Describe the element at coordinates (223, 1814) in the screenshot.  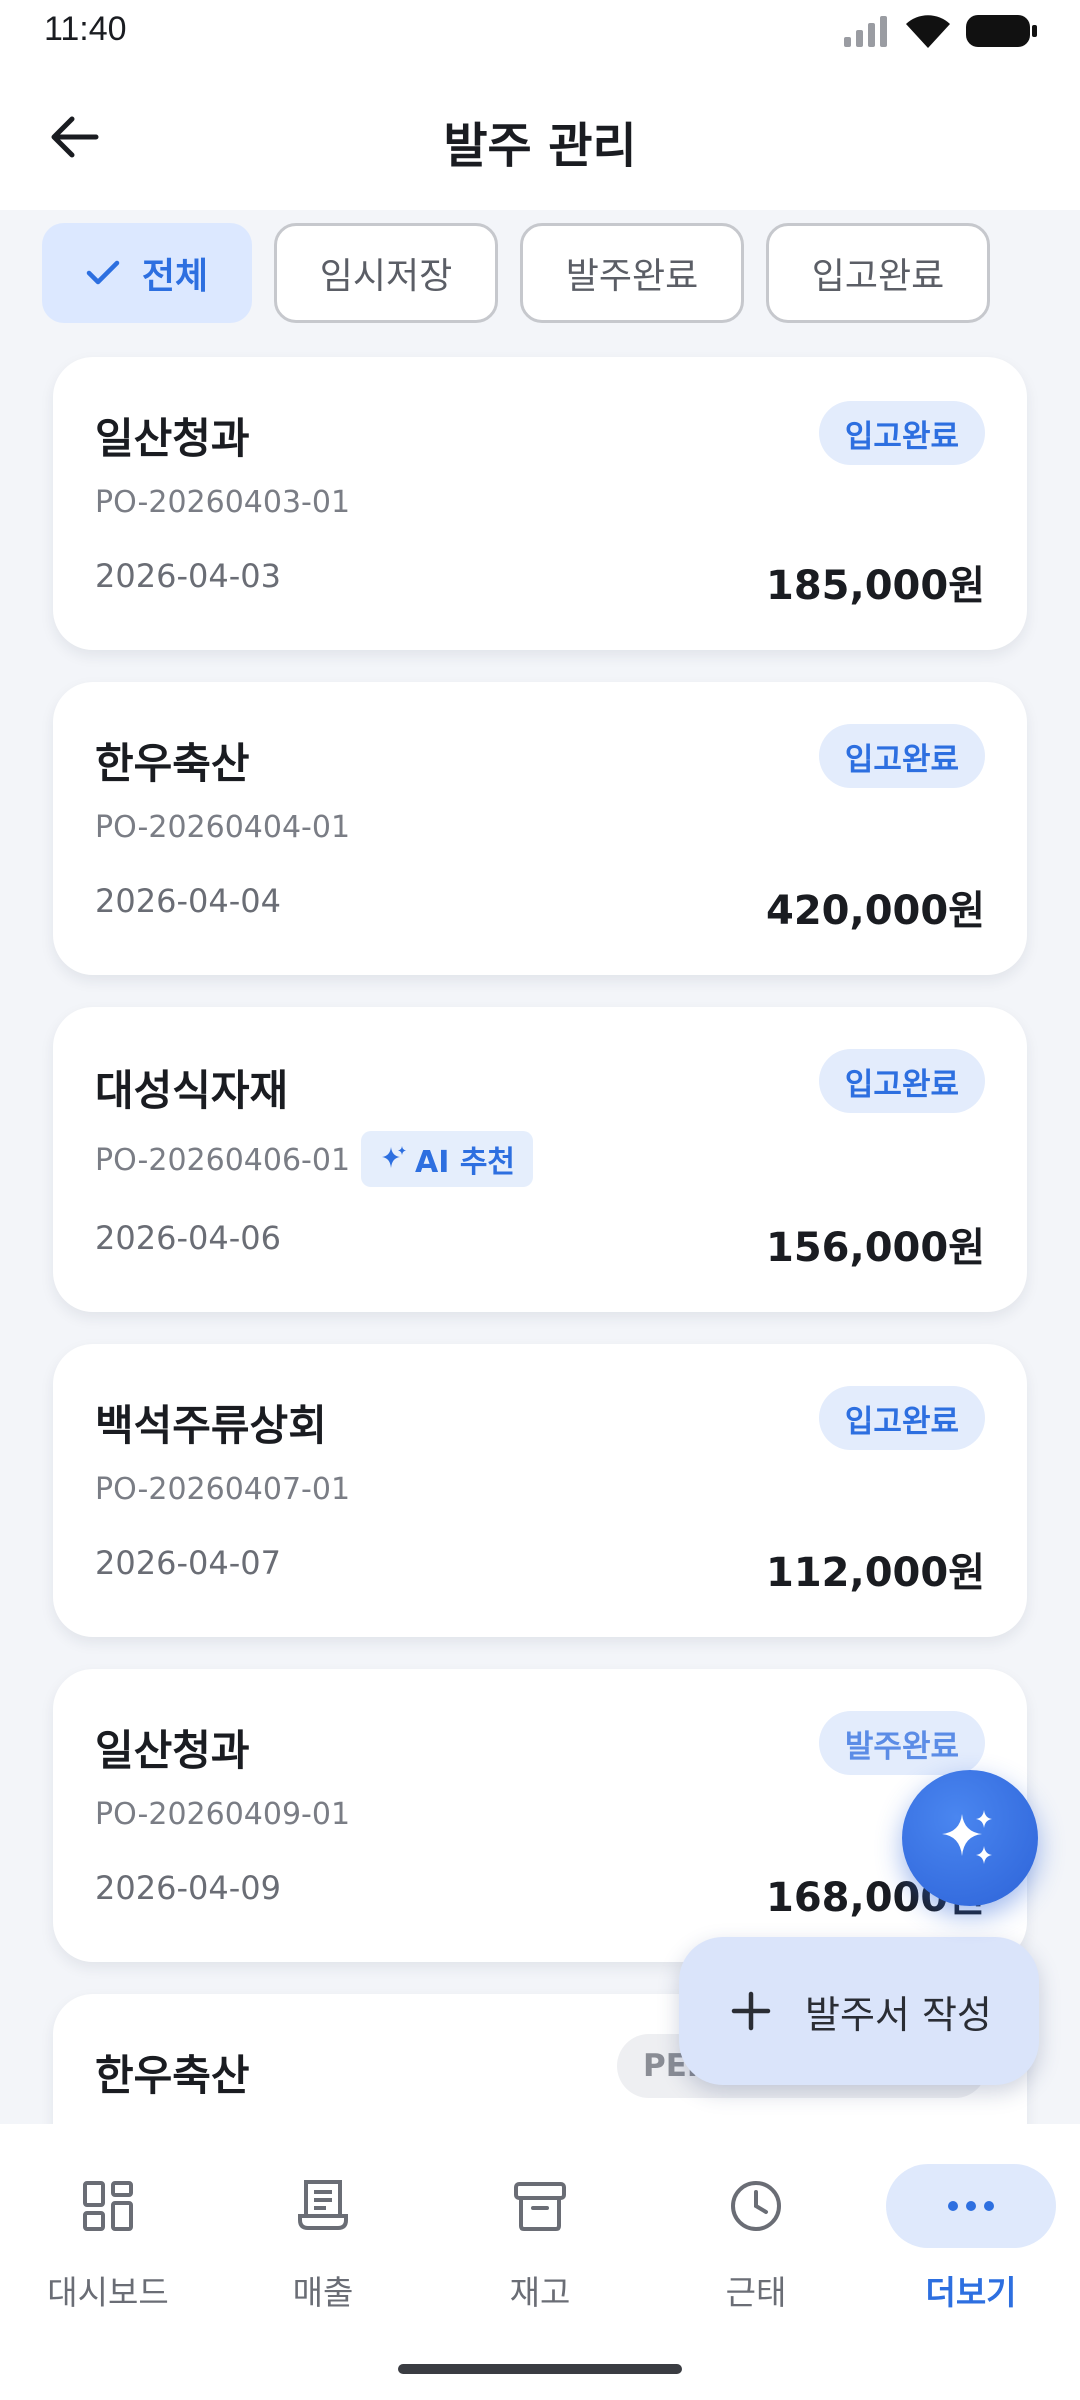
I see `po-number: PO-20260409-01` at that location.